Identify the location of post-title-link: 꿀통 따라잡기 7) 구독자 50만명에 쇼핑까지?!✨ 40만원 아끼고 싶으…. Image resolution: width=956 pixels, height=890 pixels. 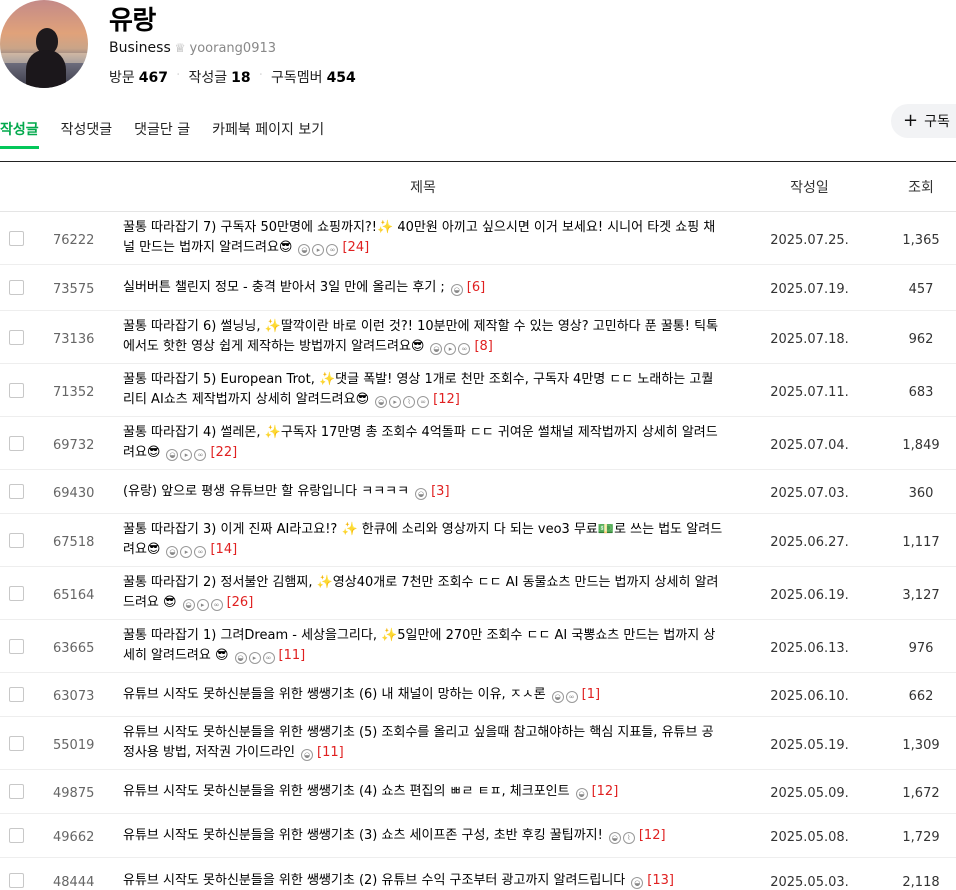
(419, 237).